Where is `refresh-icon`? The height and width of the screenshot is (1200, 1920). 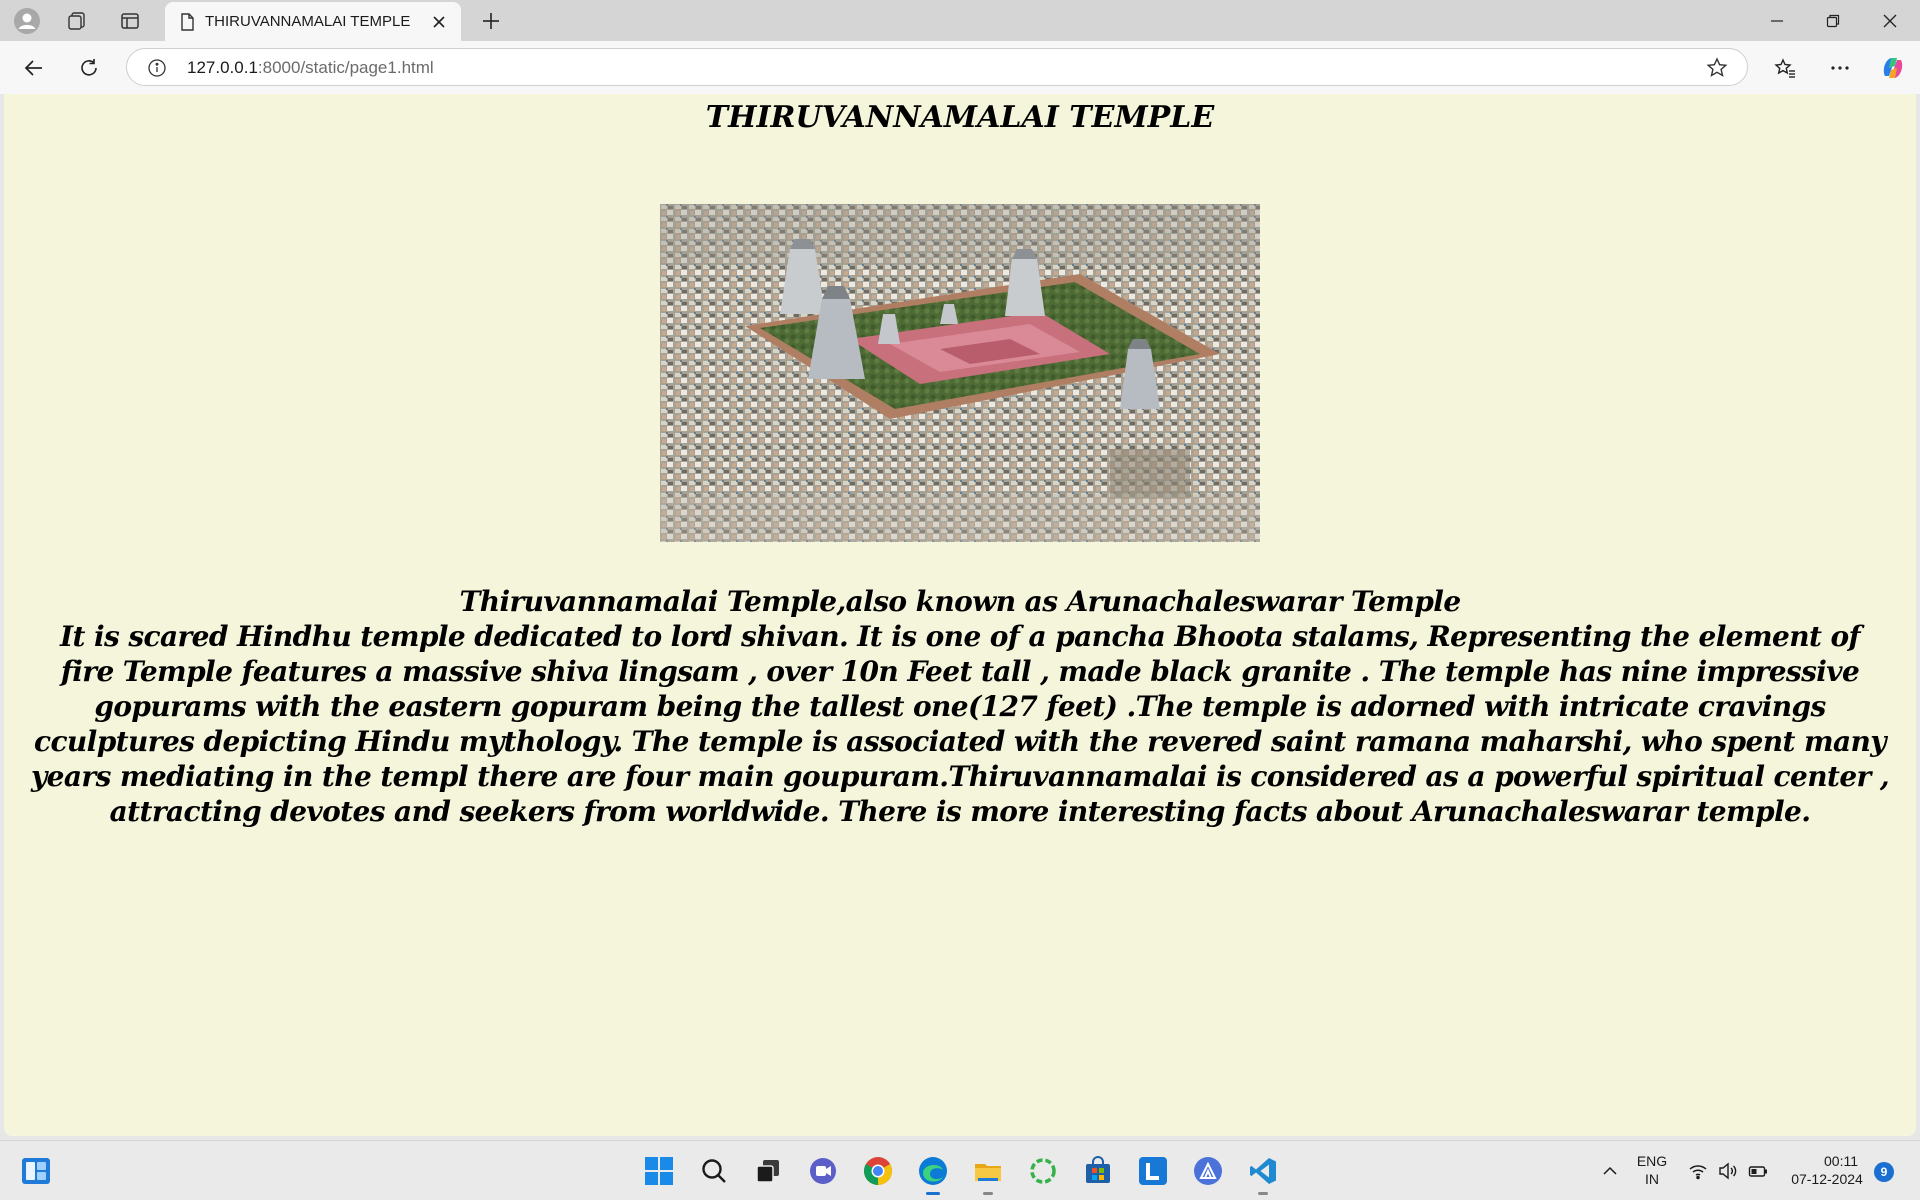
refresh-icon is located at coordinates (89, 68).